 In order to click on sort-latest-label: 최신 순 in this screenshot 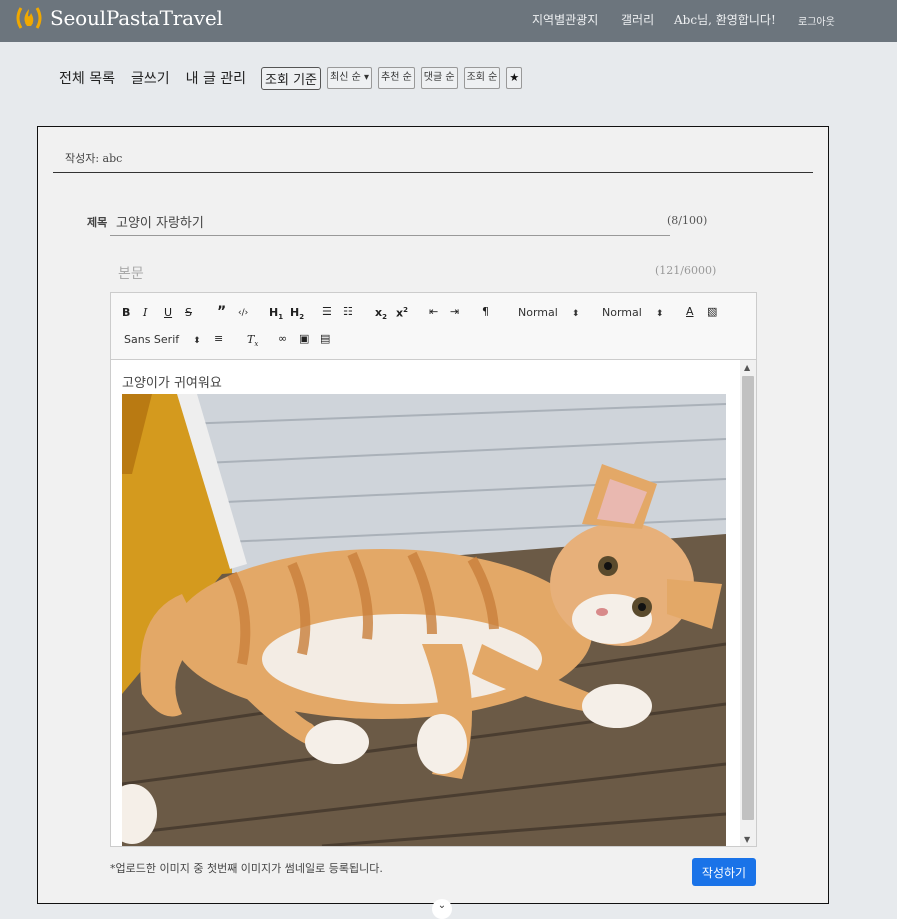, I will do `click(345, 77)`.